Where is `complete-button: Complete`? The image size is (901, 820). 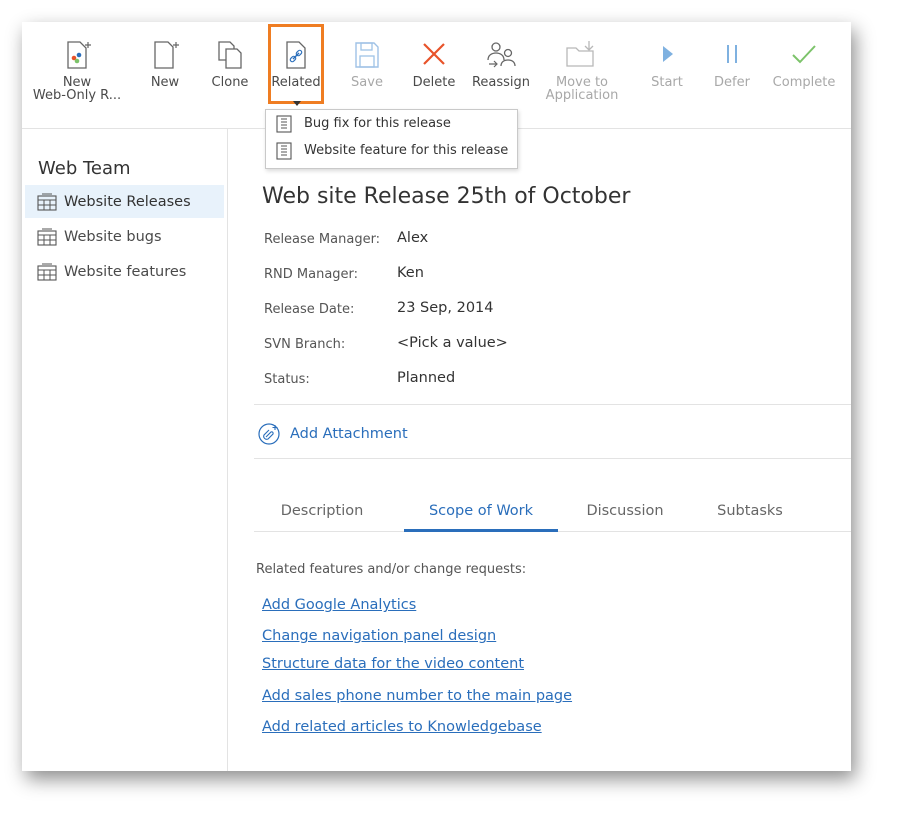
complete-button: Complete is located at coordinates (804, 59).